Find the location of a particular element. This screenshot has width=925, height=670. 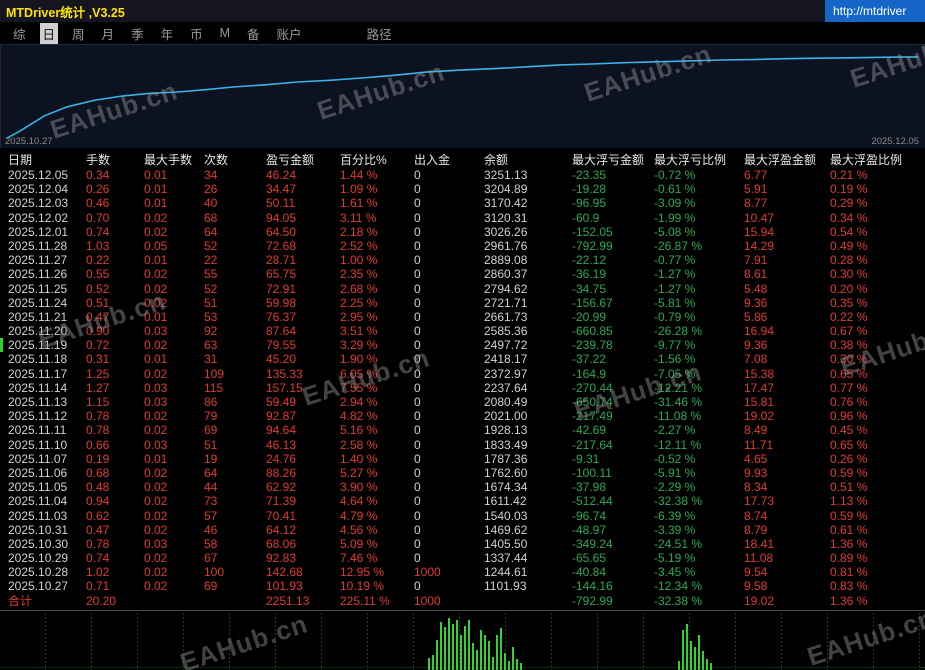

cell-max_float_loss: -36.19 is located at coordinates (589, 274).